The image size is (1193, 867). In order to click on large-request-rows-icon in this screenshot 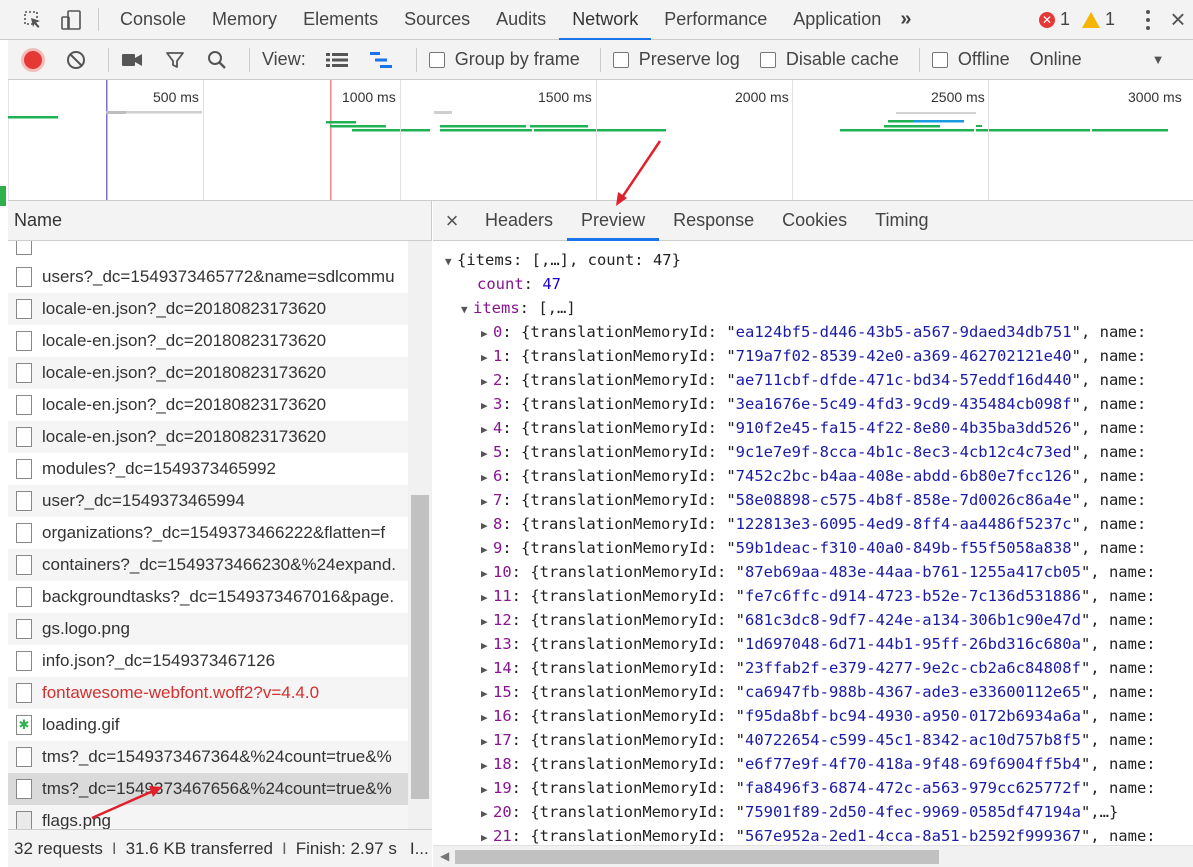, I will do `click(336, 60)`.